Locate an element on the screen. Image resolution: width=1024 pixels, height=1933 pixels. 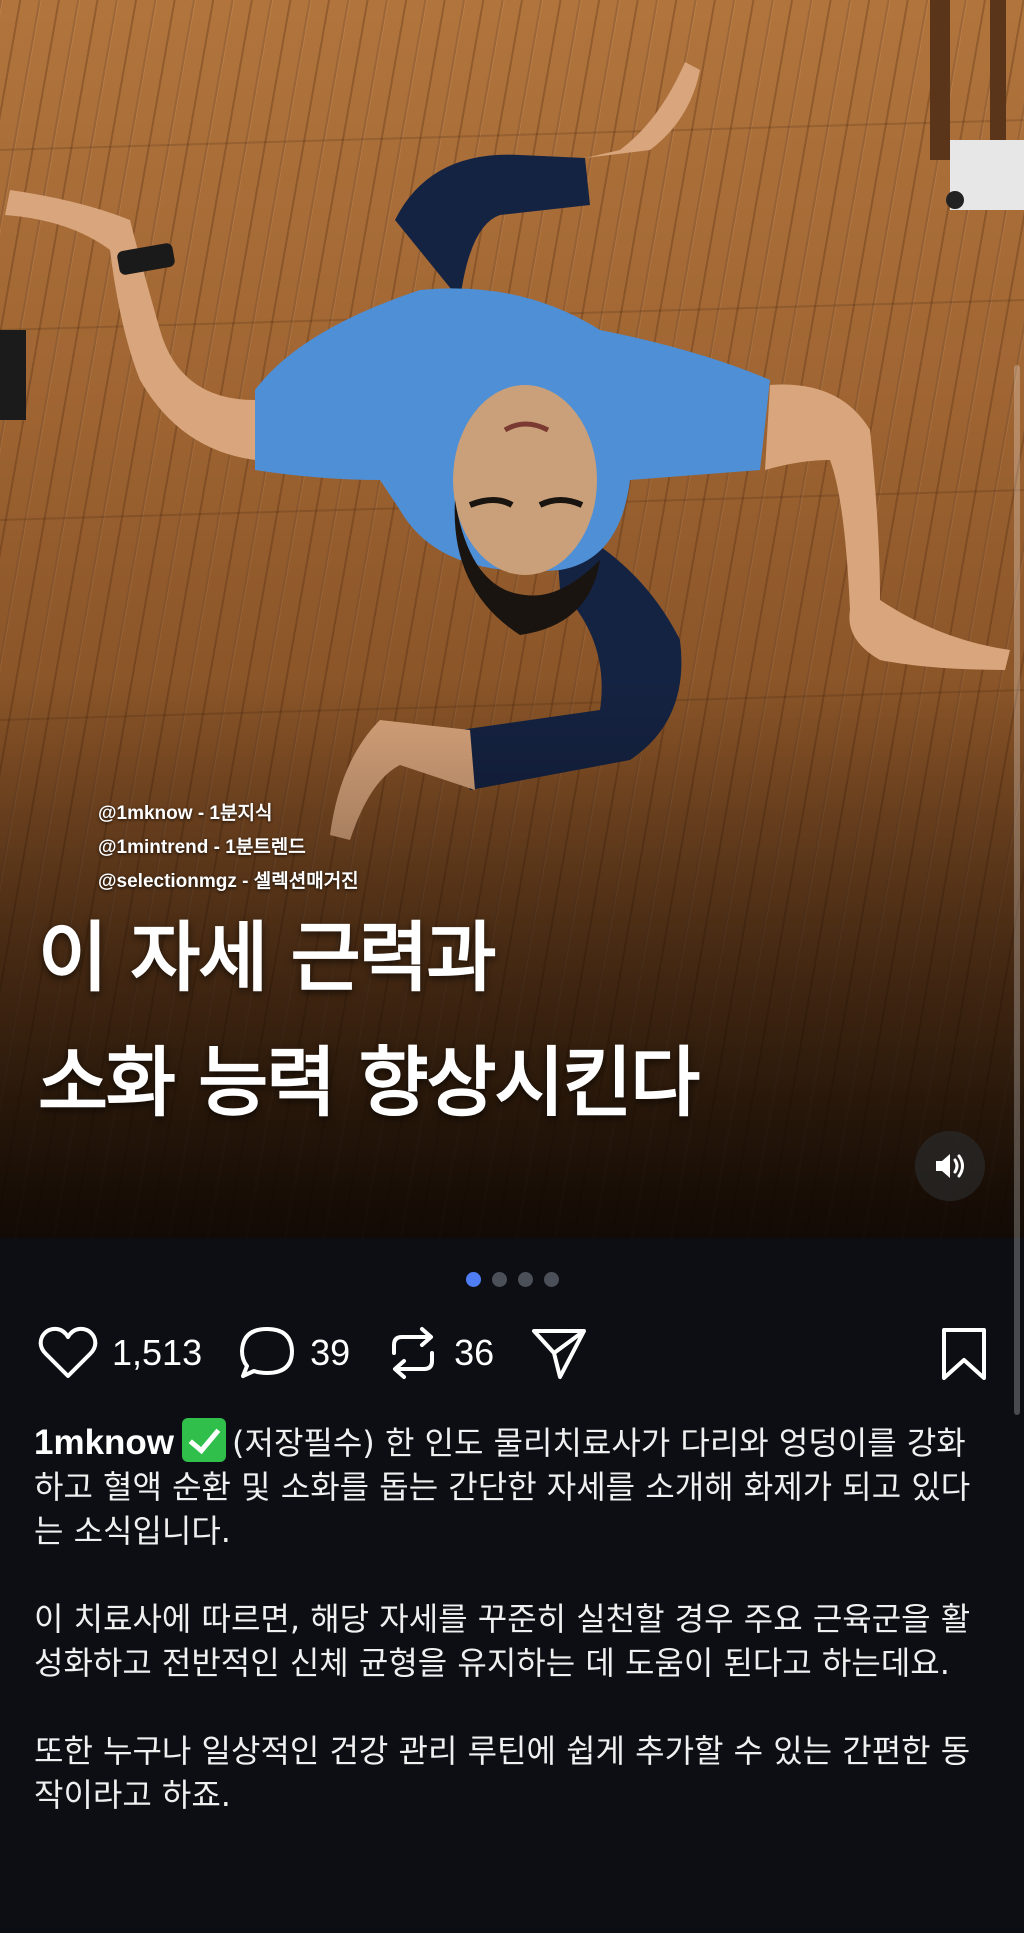
like-button: 1,513 is located at coordinates (120, 1353).